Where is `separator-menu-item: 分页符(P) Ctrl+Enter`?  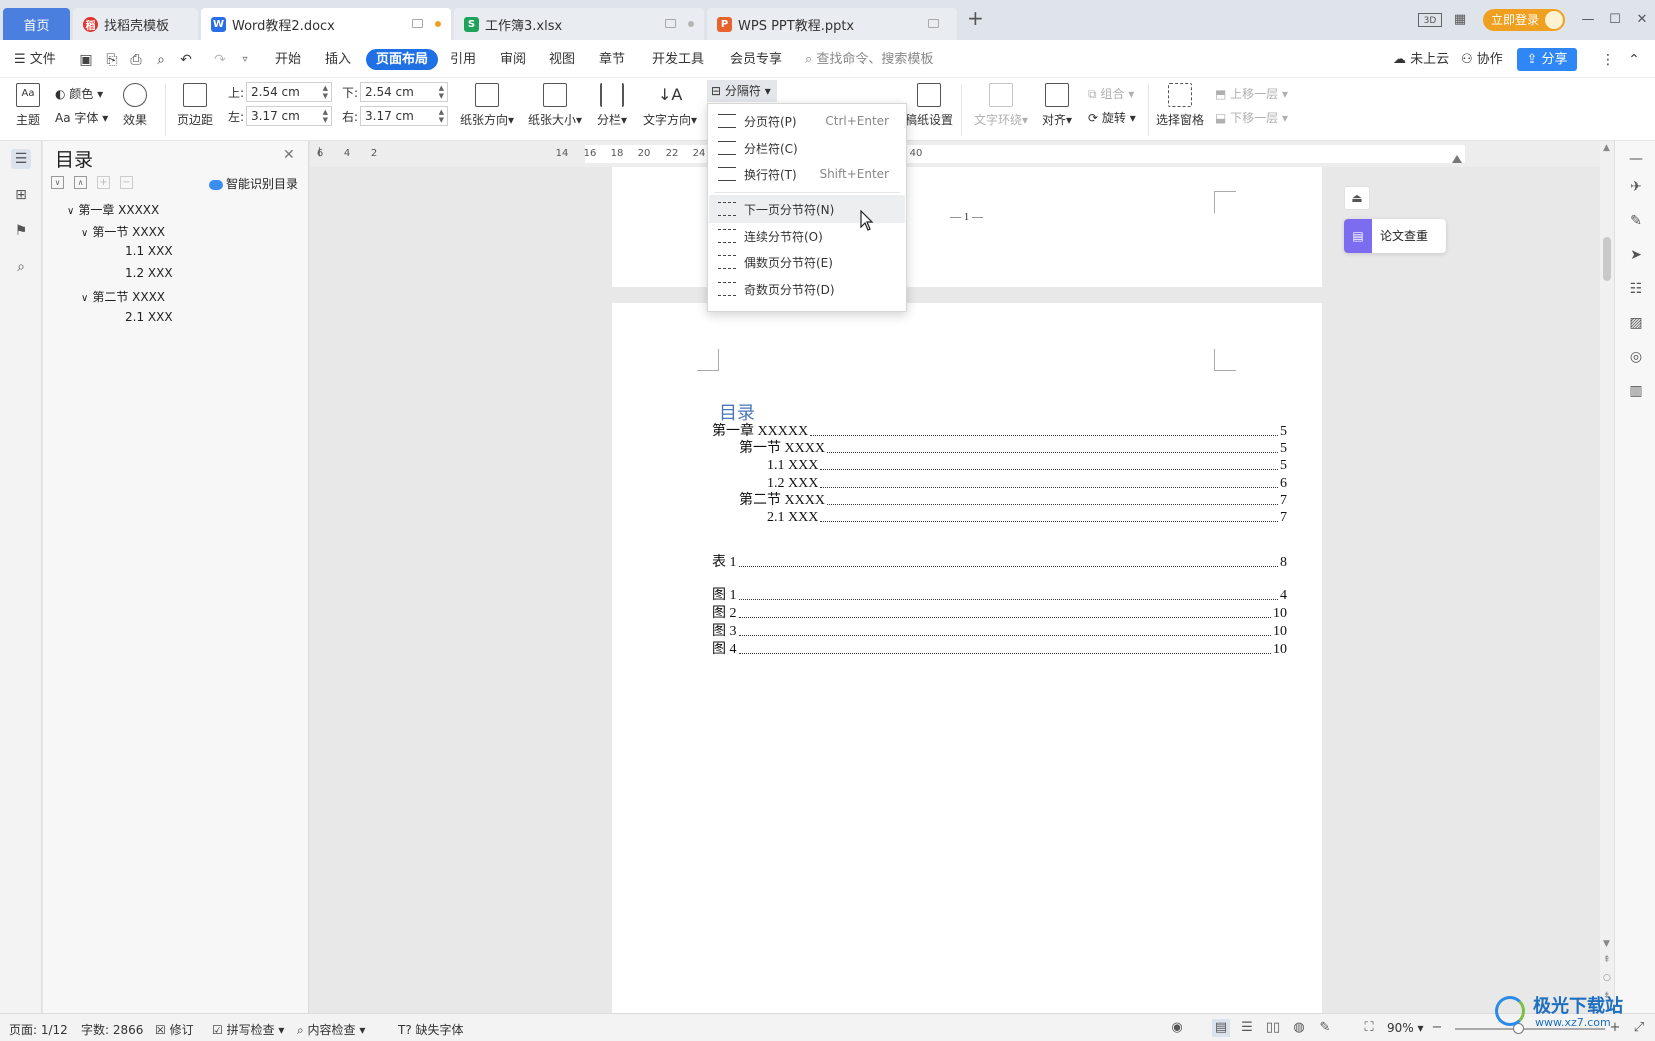
separator-menu-item: 分页符(P) Ctrl+Enter is located at coordinates (807, 121).